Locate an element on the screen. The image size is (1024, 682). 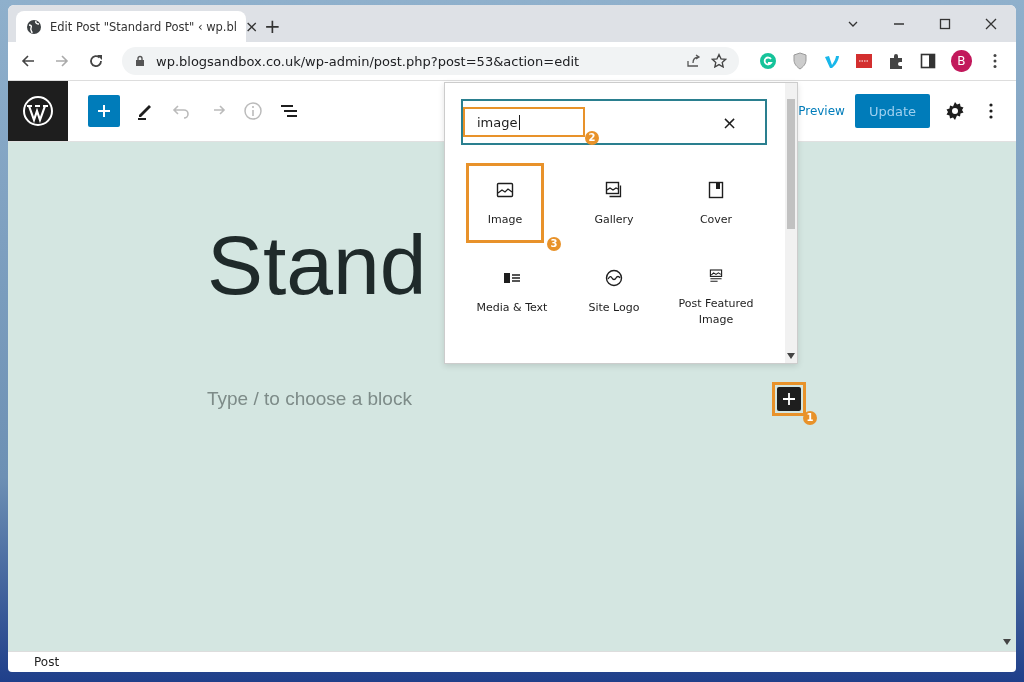
callout-badge: 1 is located at coordinates (810, 418).